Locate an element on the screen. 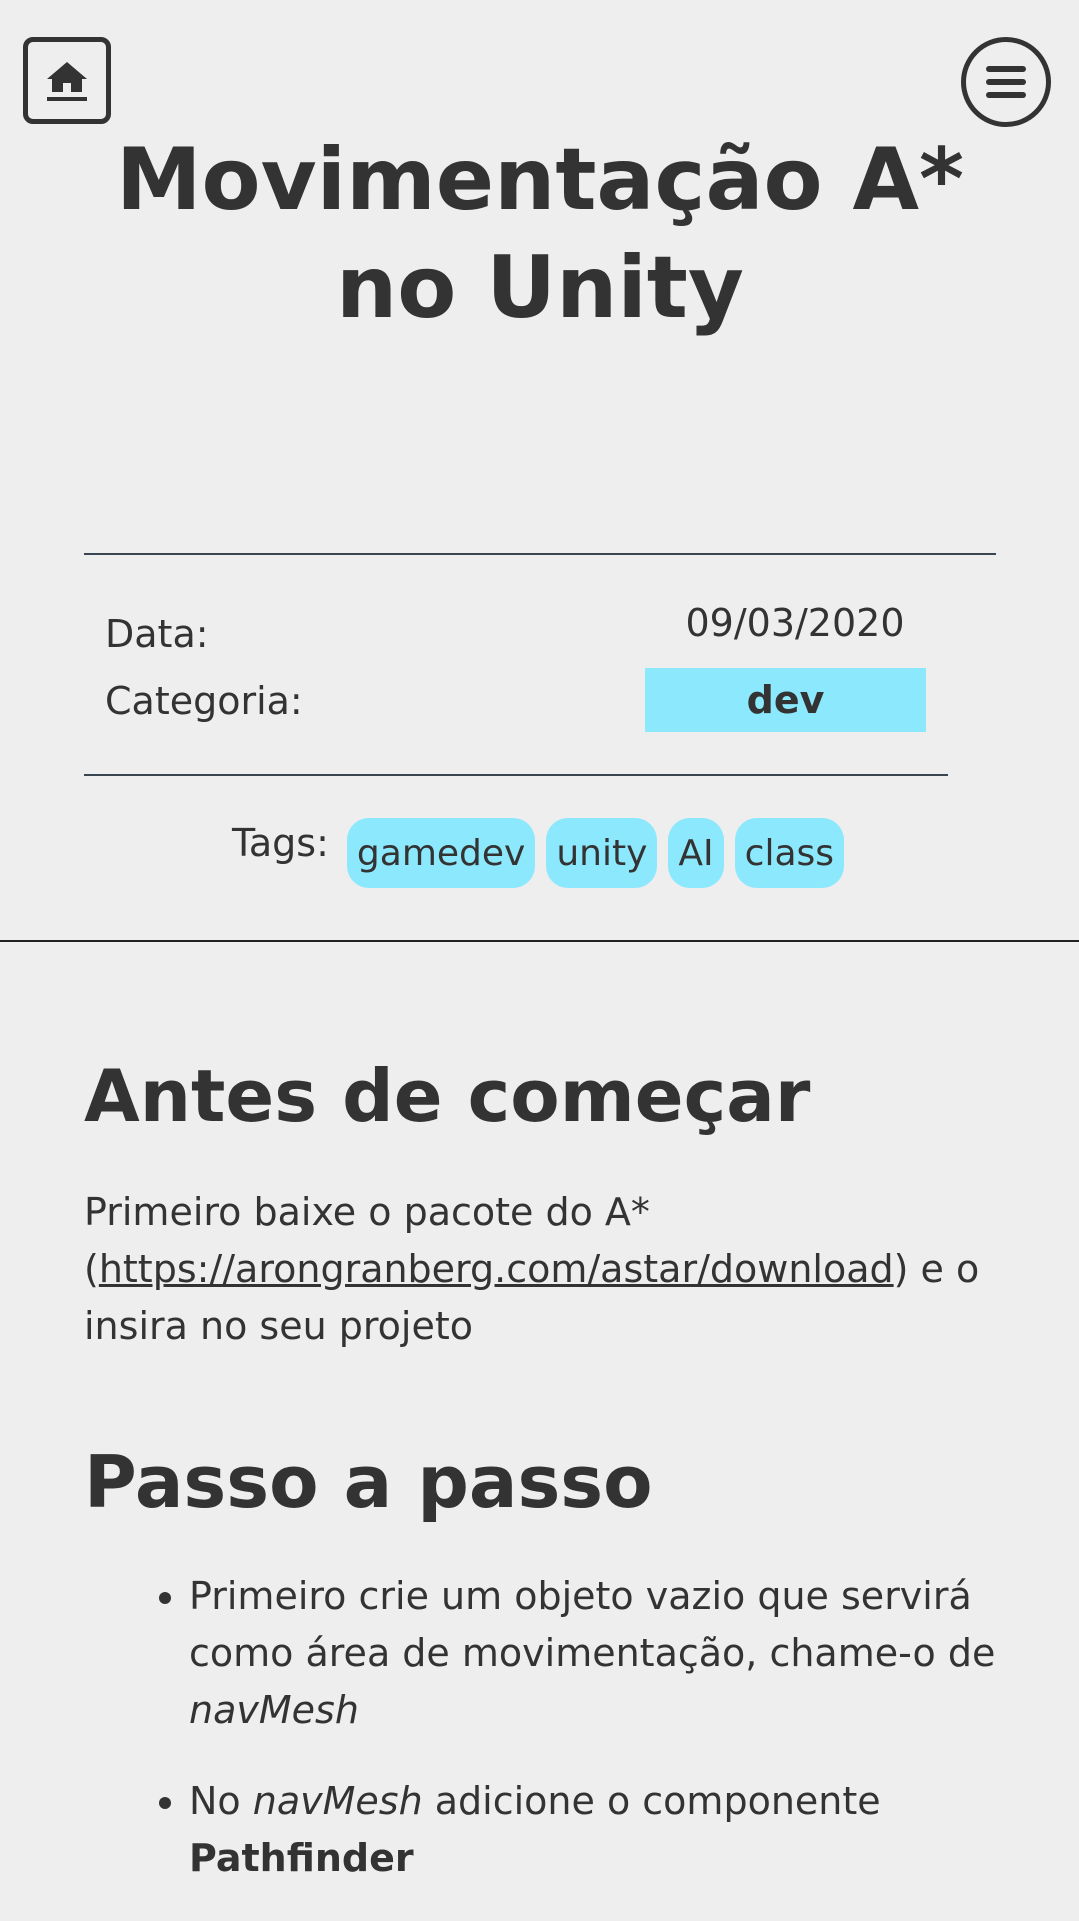  menu-icon is located at coordinates (1006, 82).